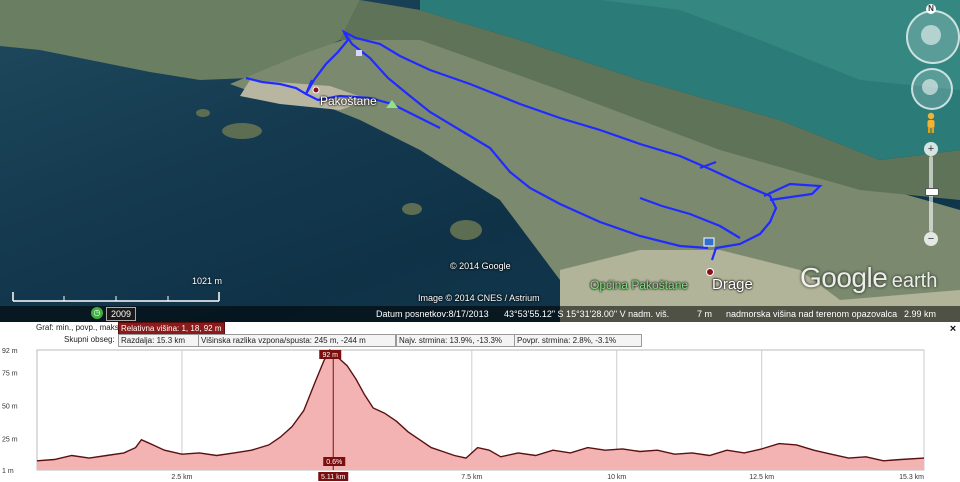  What do you see at coordinates (97, 313) in the screenshot?
I see `historical-imagery-icon: ◷` at bounding box center [97, 313].